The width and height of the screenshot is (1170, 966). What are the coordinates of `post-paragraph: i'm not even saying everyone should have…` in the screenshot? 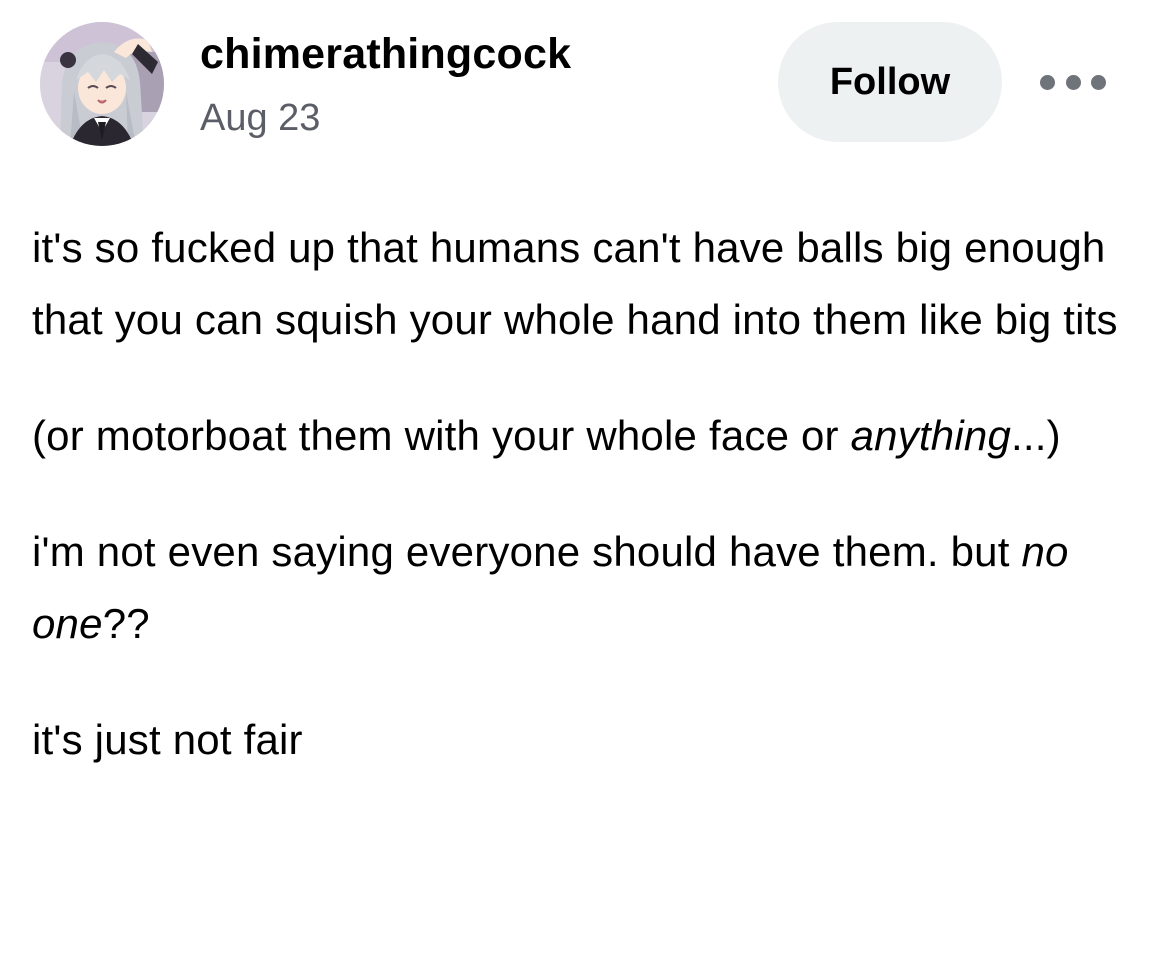 It's located at (587, 588).